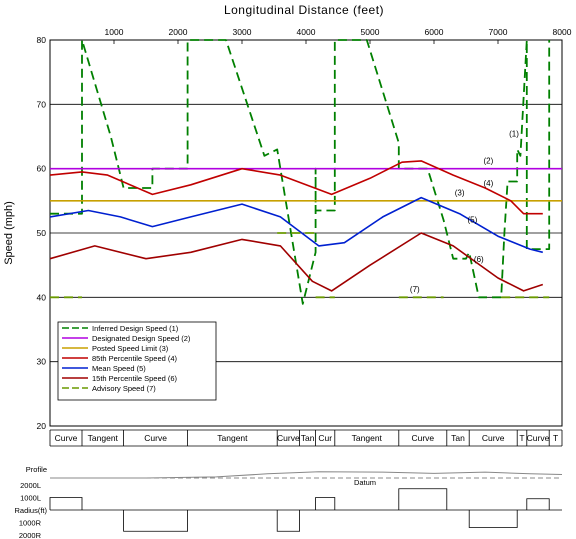  I want to click on series-label-5: (5), so click(473, 220).